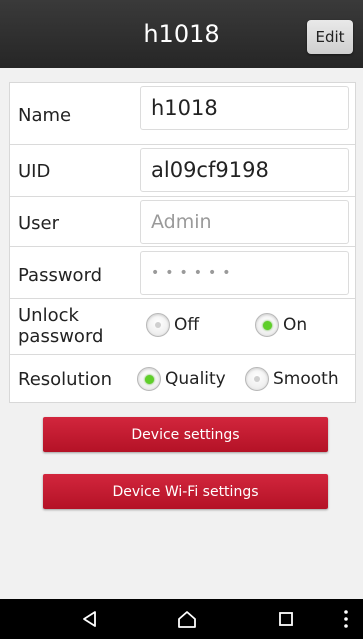  Describe the element at coordinates (306, 379) in the screenshot. I see `resolution-smooth-label: Smooth` at that location.